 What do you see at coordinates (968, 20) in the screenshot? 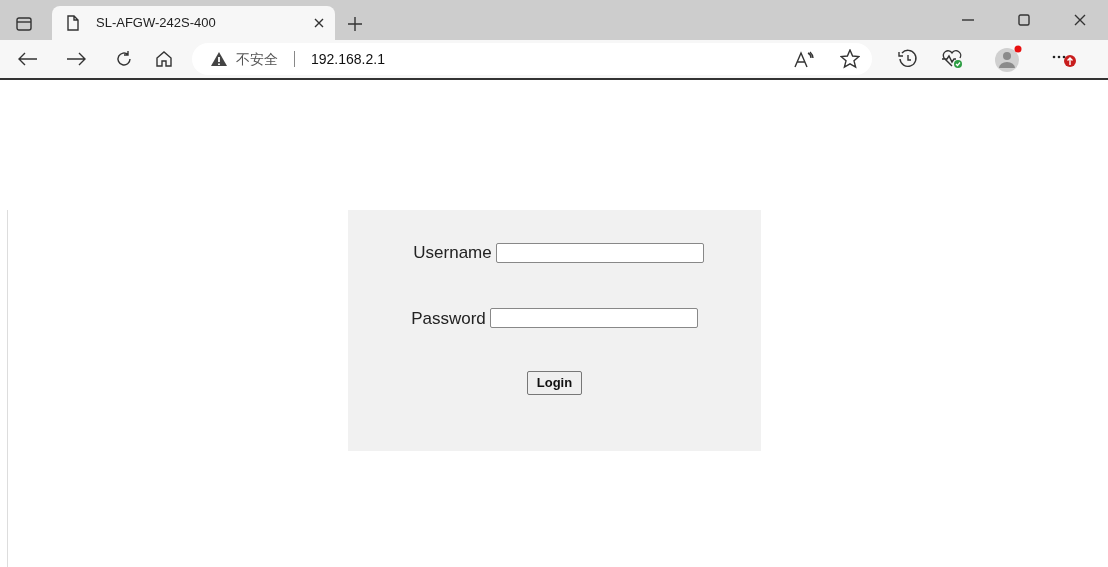
I see `minimize-icon` at bounding box center [968, 20].